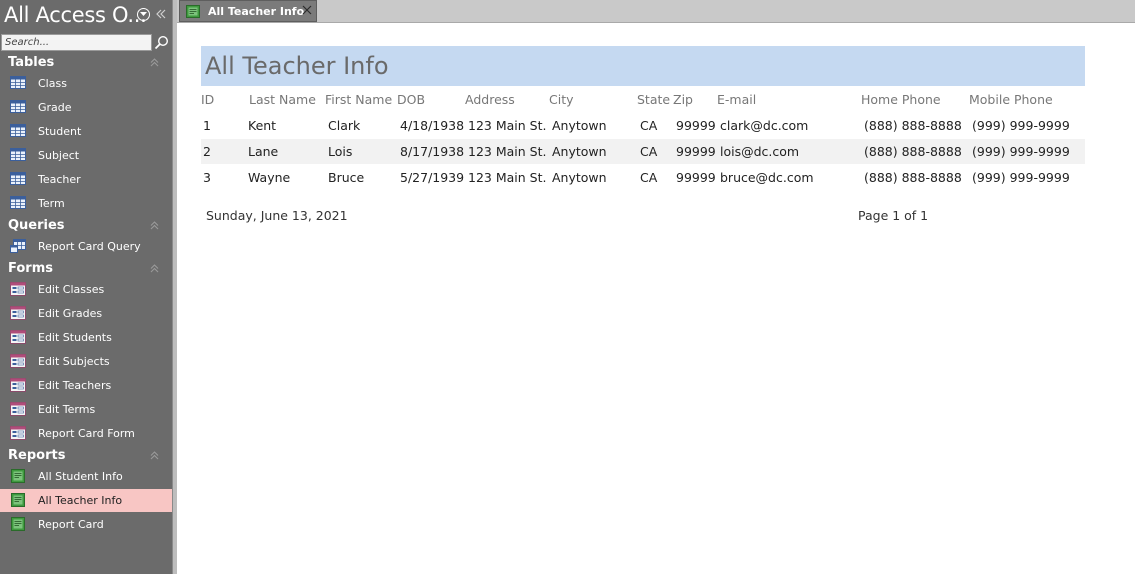 The width and height of the screenshot is (1135, 574). What do you see at coordinates (340, 151) in the screenshot?
I see `cell-first-name: Lois` at bounding box center [340, 151].